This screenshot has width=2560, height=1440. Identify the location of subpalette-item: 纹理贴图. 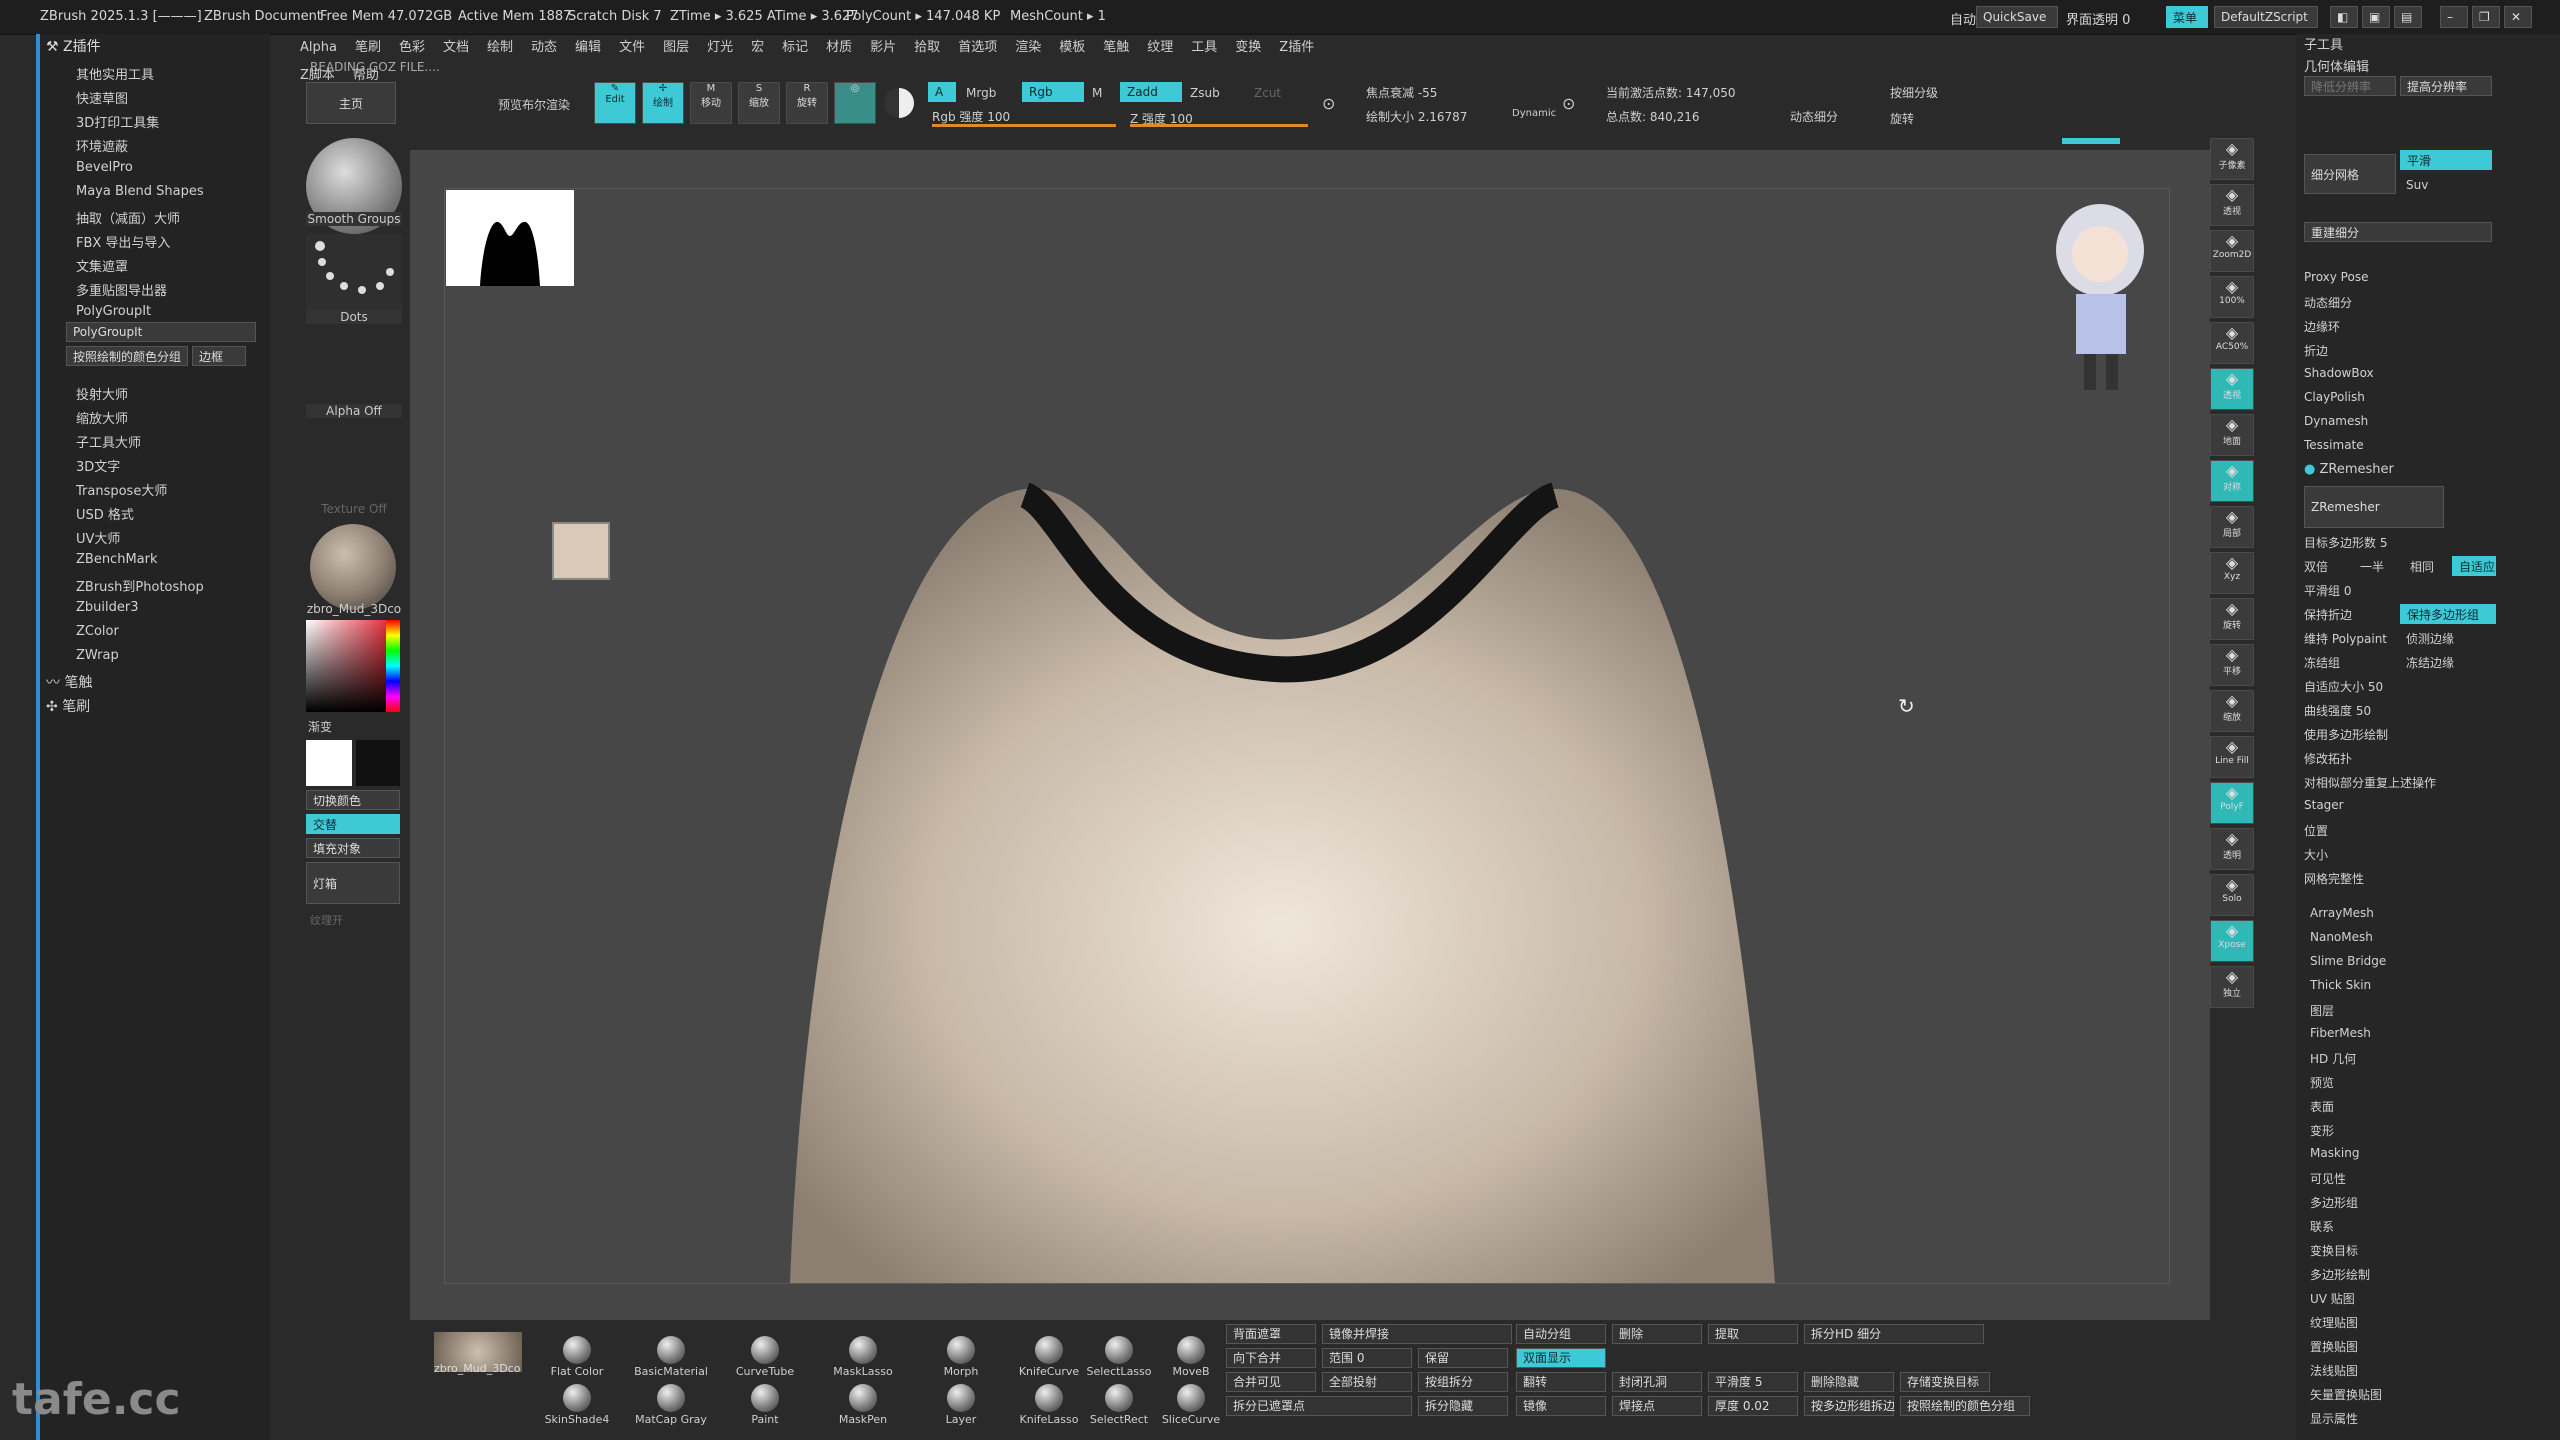
(2334, 1322).